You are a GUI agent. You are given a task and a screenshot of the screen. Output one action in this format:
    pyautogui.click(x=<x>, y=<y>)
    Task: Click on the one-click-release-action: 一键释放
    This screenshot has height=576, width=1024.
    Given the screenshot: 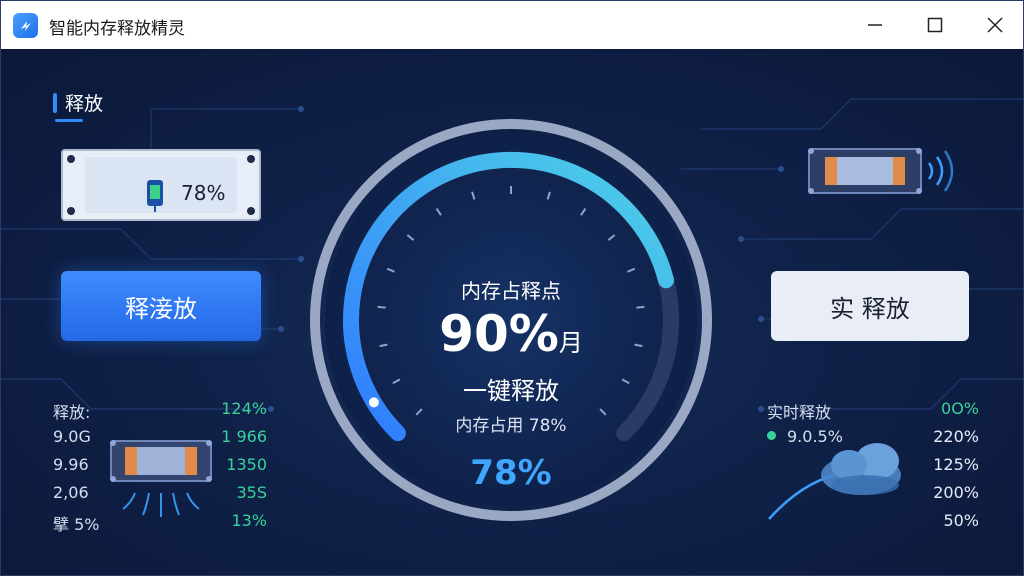 What is the action you would take?
    pyautogui.click(x=511, y=388)
    